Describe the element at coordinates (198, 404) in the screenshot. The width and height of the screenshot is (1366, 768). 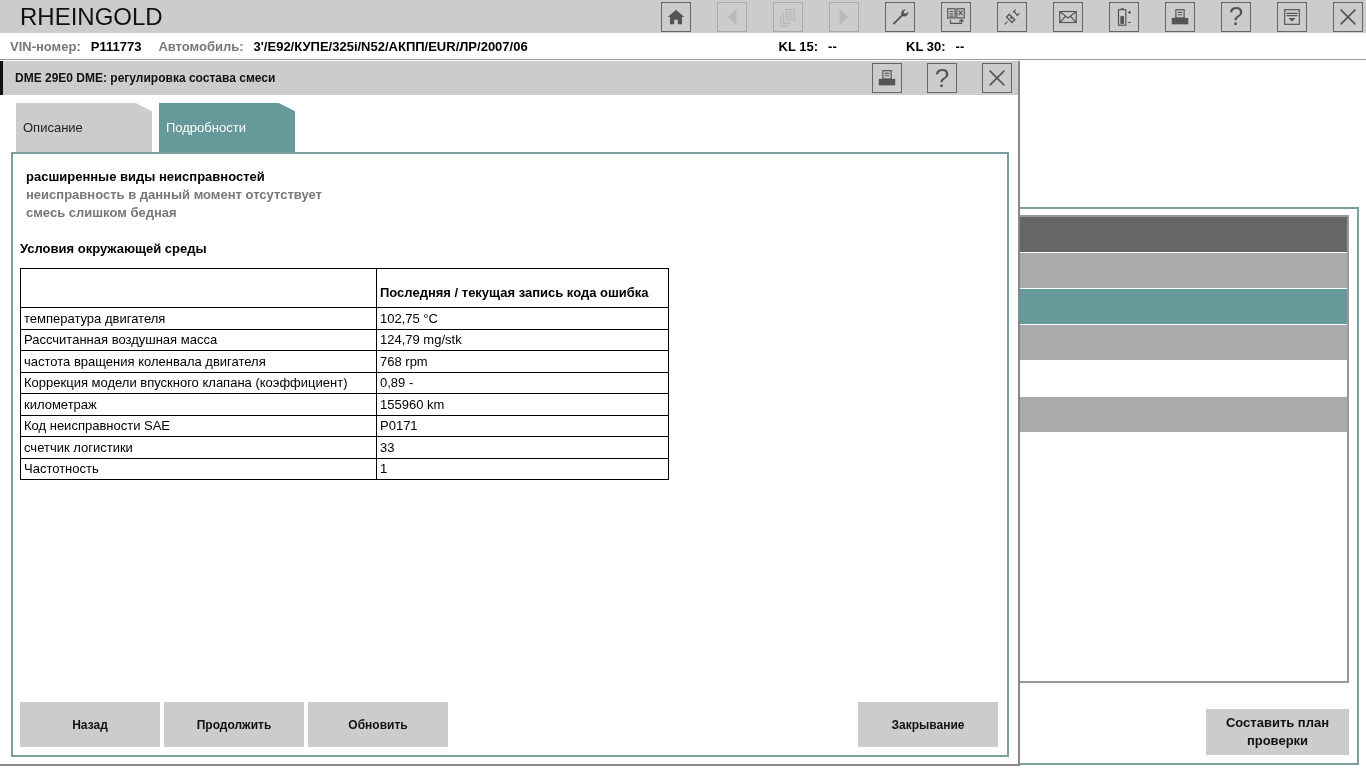
I see `table-cell: километраж` at that location.